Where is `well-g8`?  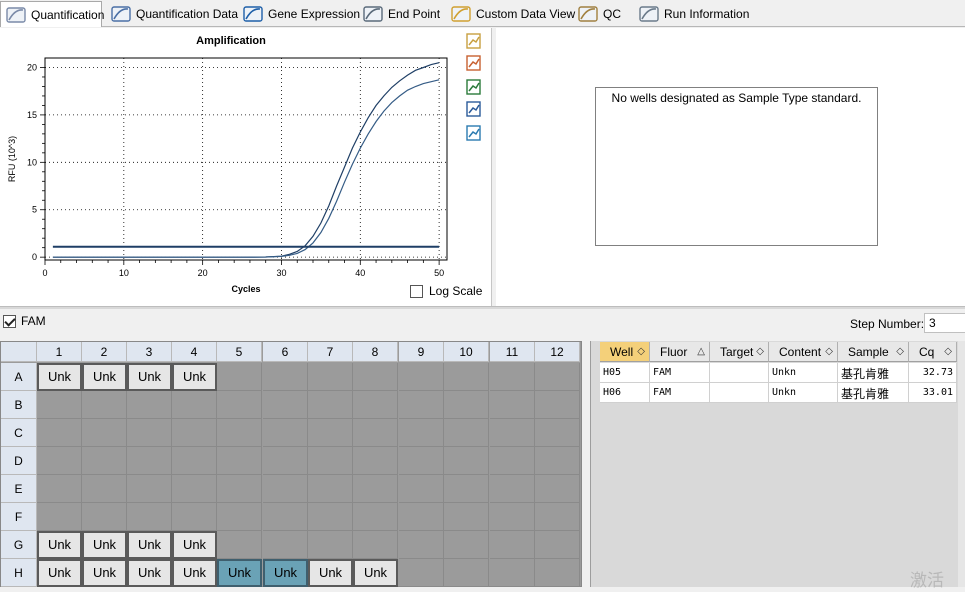
well-g8 is located at coordinates (375, 545).